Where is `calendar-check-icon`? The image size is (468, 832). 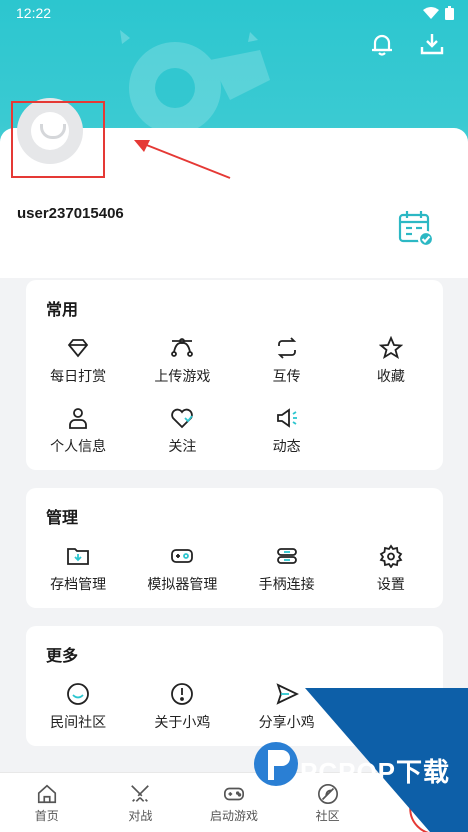 calendar-check-icon is located at coordinates (416, 229).